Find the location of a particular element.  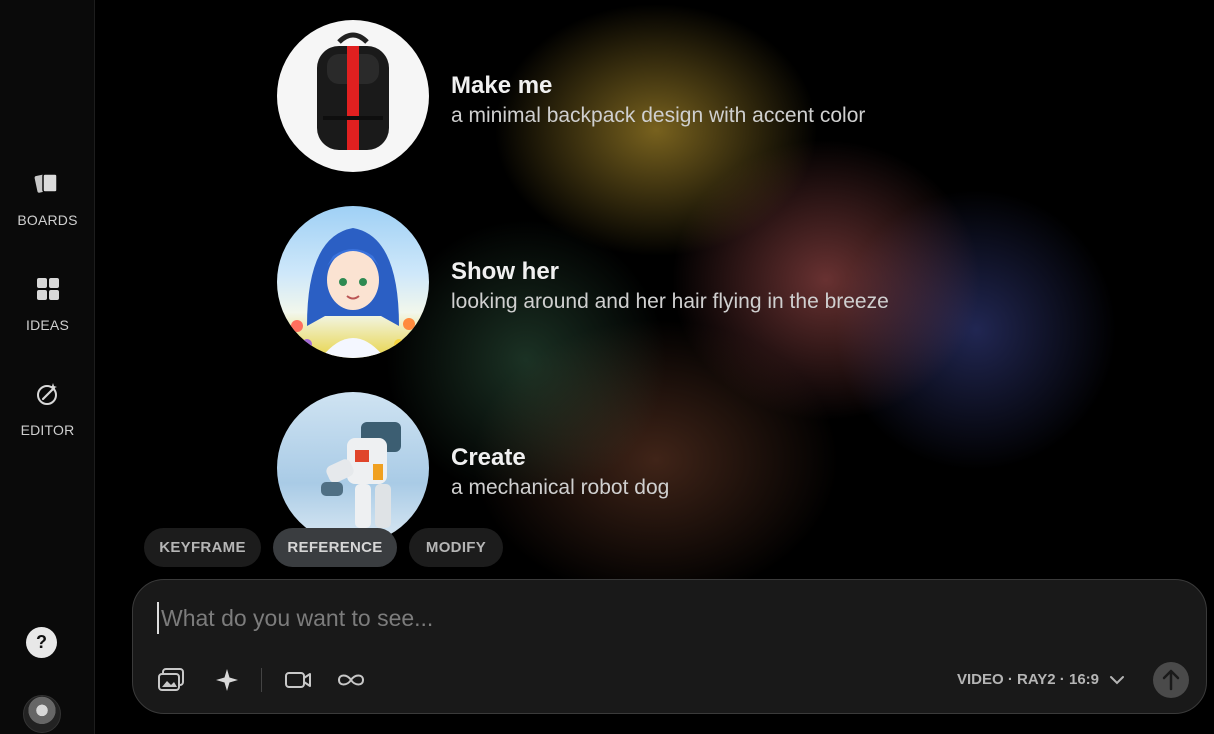

sidebar-item-editor: EDITOR is located at coordinates (47, 408).